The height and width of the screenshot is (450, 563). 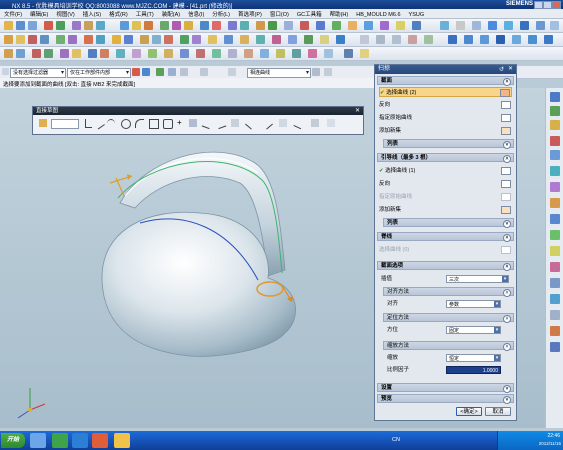 I want to click on feature-icon, so click(x=160, y=72).